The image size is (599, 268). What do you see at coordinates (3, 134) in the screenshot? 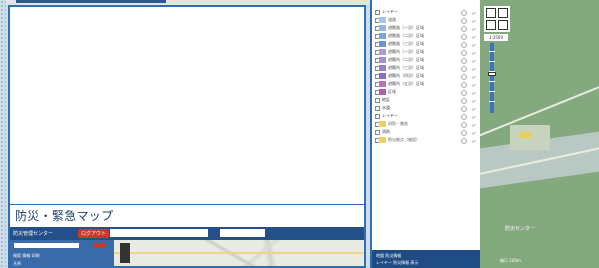
I see `page-edge-pattern` at bounding box center [3, 134].